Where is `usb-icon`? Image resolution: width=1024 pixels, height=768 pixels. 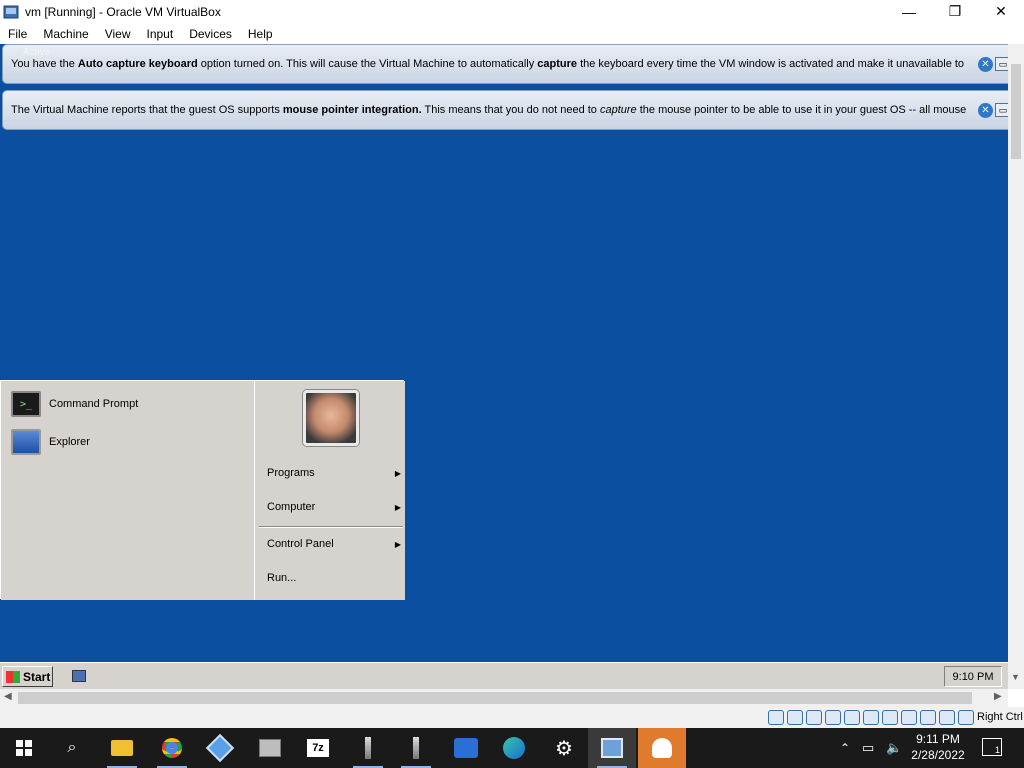 usb-icon is located at coordinates (852, 717).